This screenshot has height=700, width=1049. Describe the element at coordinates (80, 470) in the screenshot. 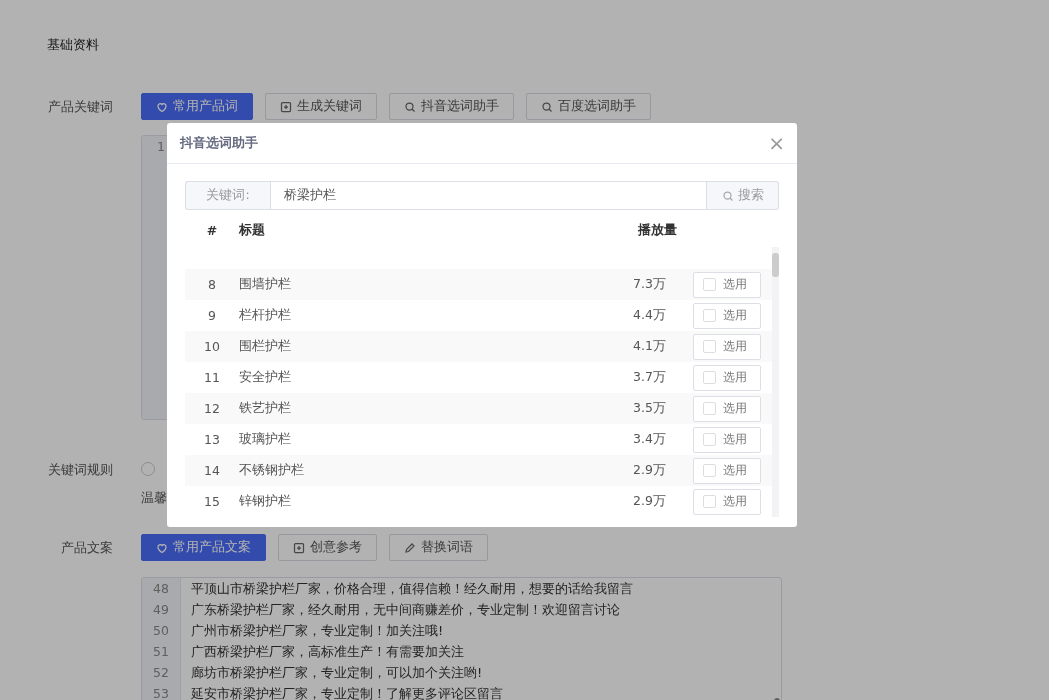

I see `field-label: 关键词规则` at that location.